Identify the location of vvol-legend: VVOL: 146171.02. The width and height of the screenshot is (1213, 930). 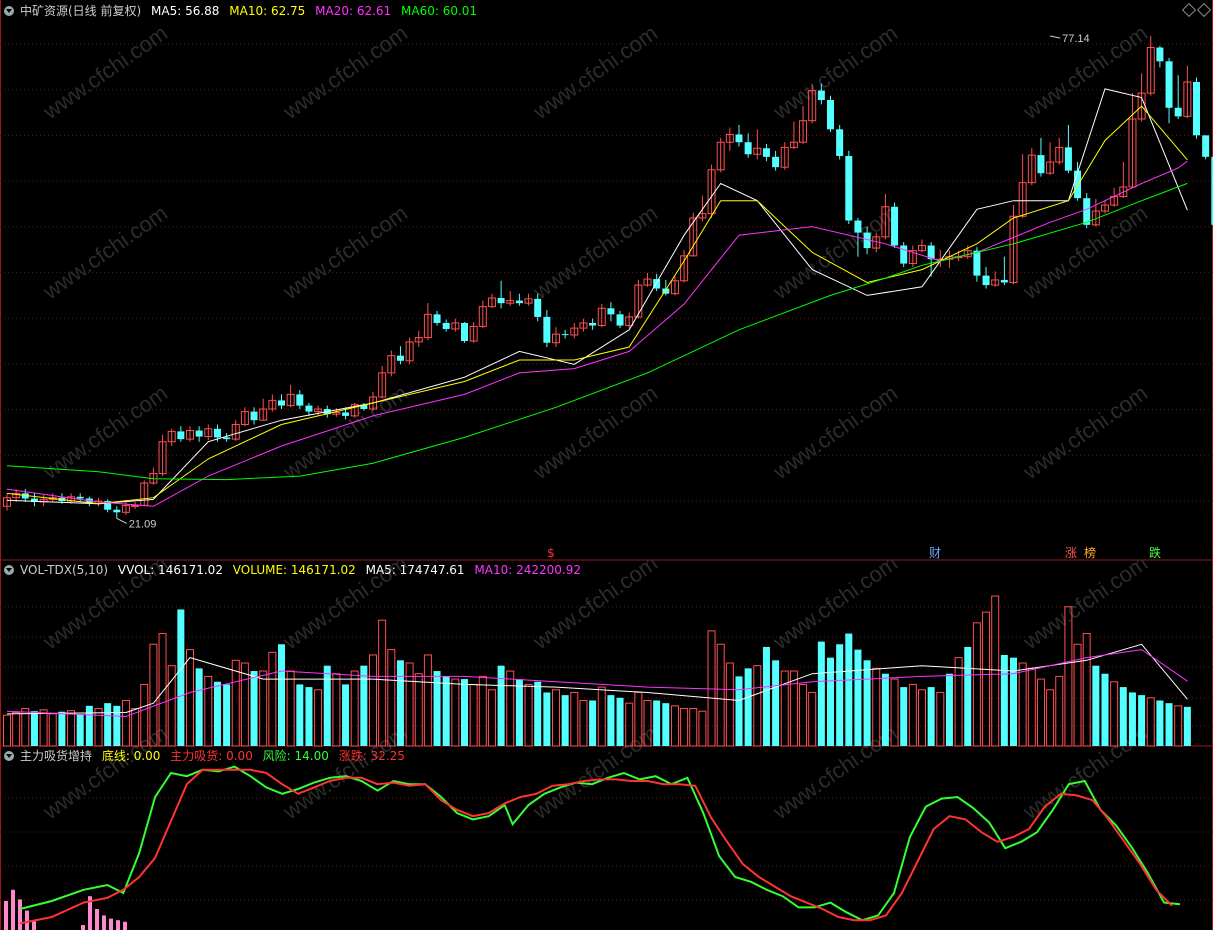
(170, 570).